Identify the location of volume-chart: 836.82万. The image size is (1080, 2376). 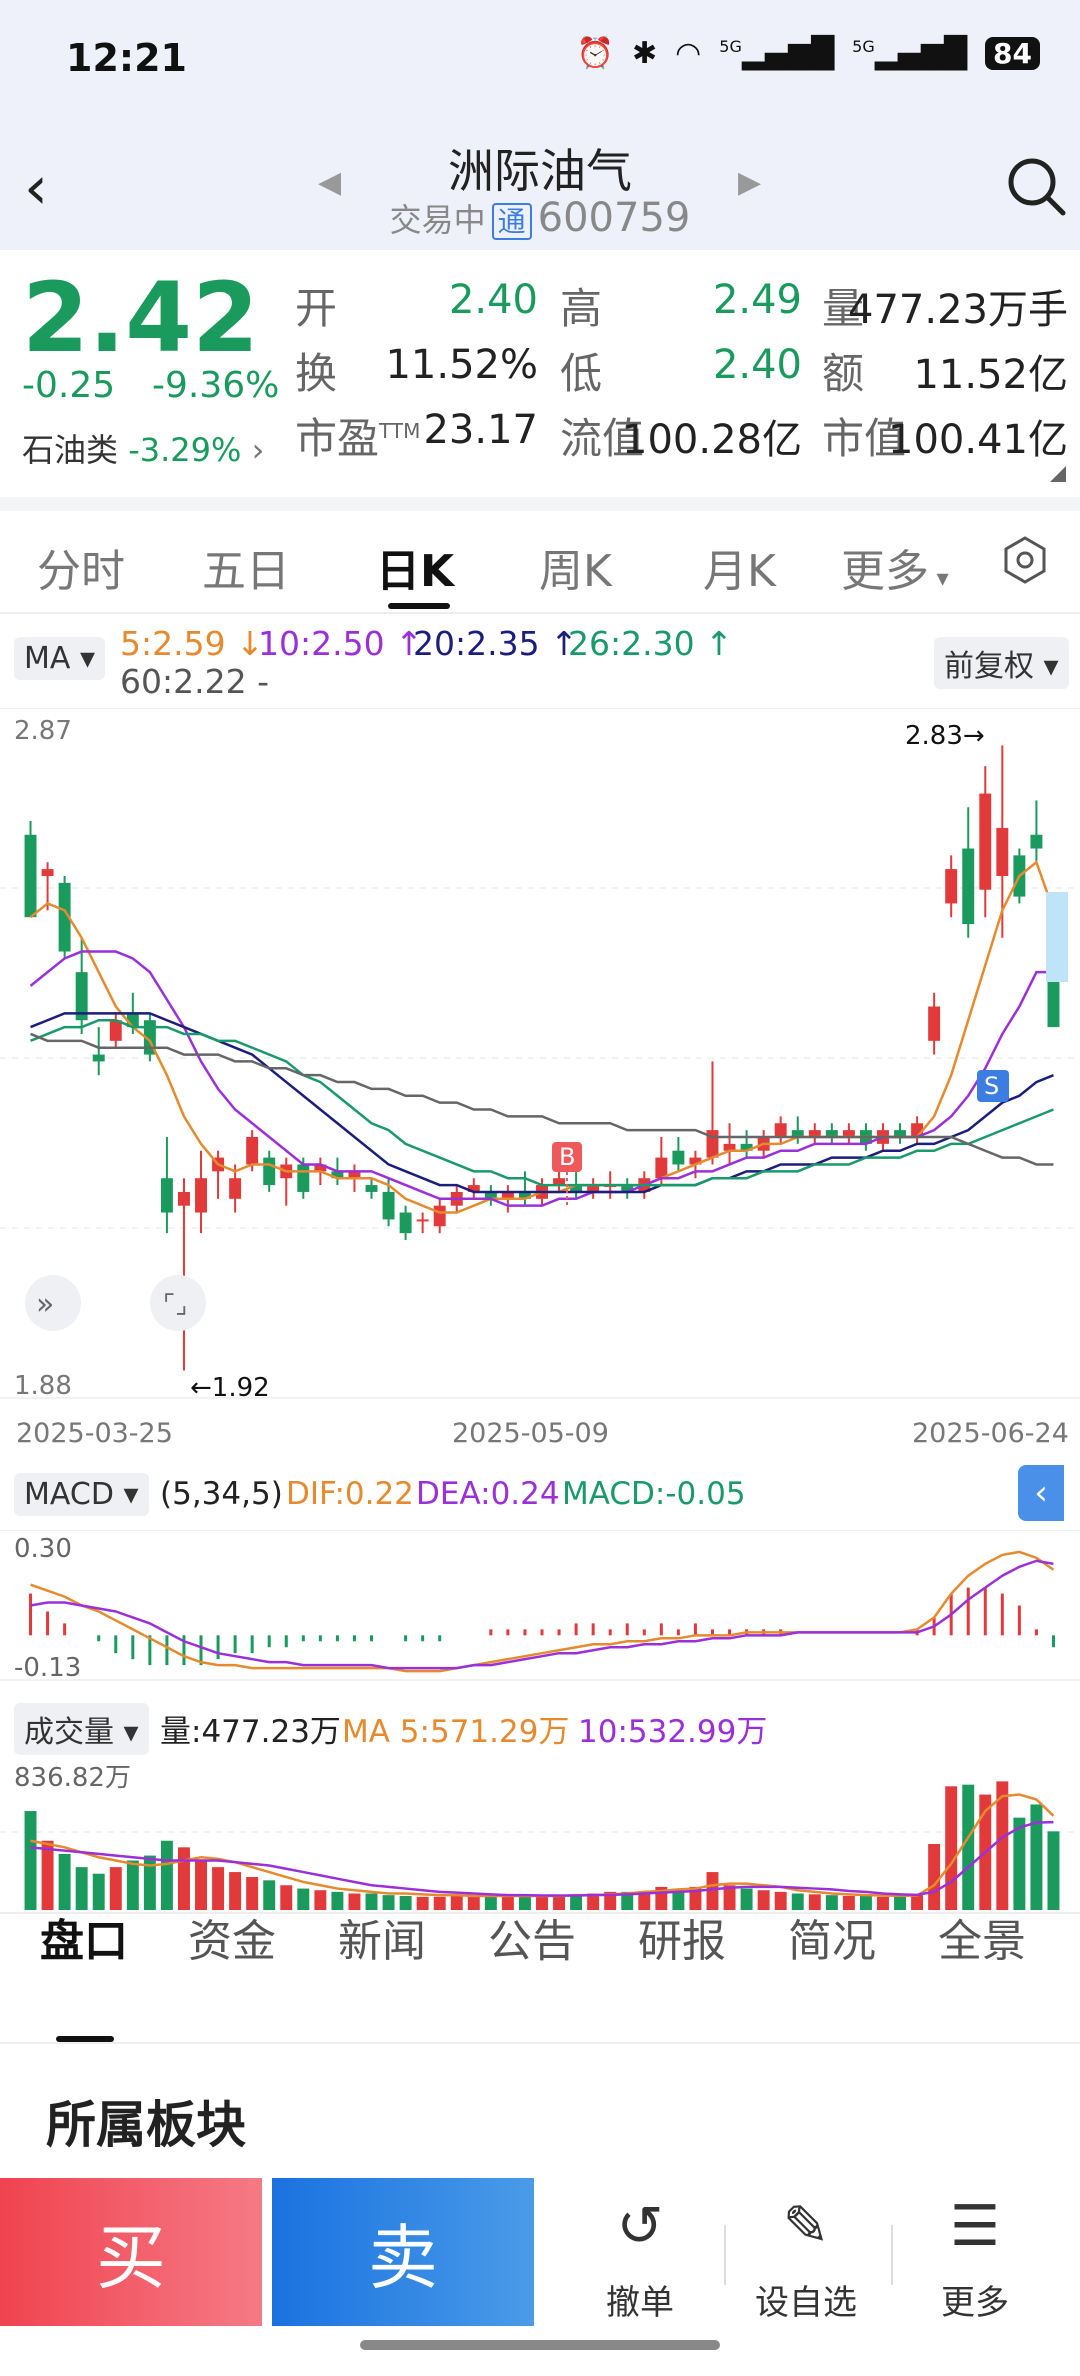
(540, 1832).